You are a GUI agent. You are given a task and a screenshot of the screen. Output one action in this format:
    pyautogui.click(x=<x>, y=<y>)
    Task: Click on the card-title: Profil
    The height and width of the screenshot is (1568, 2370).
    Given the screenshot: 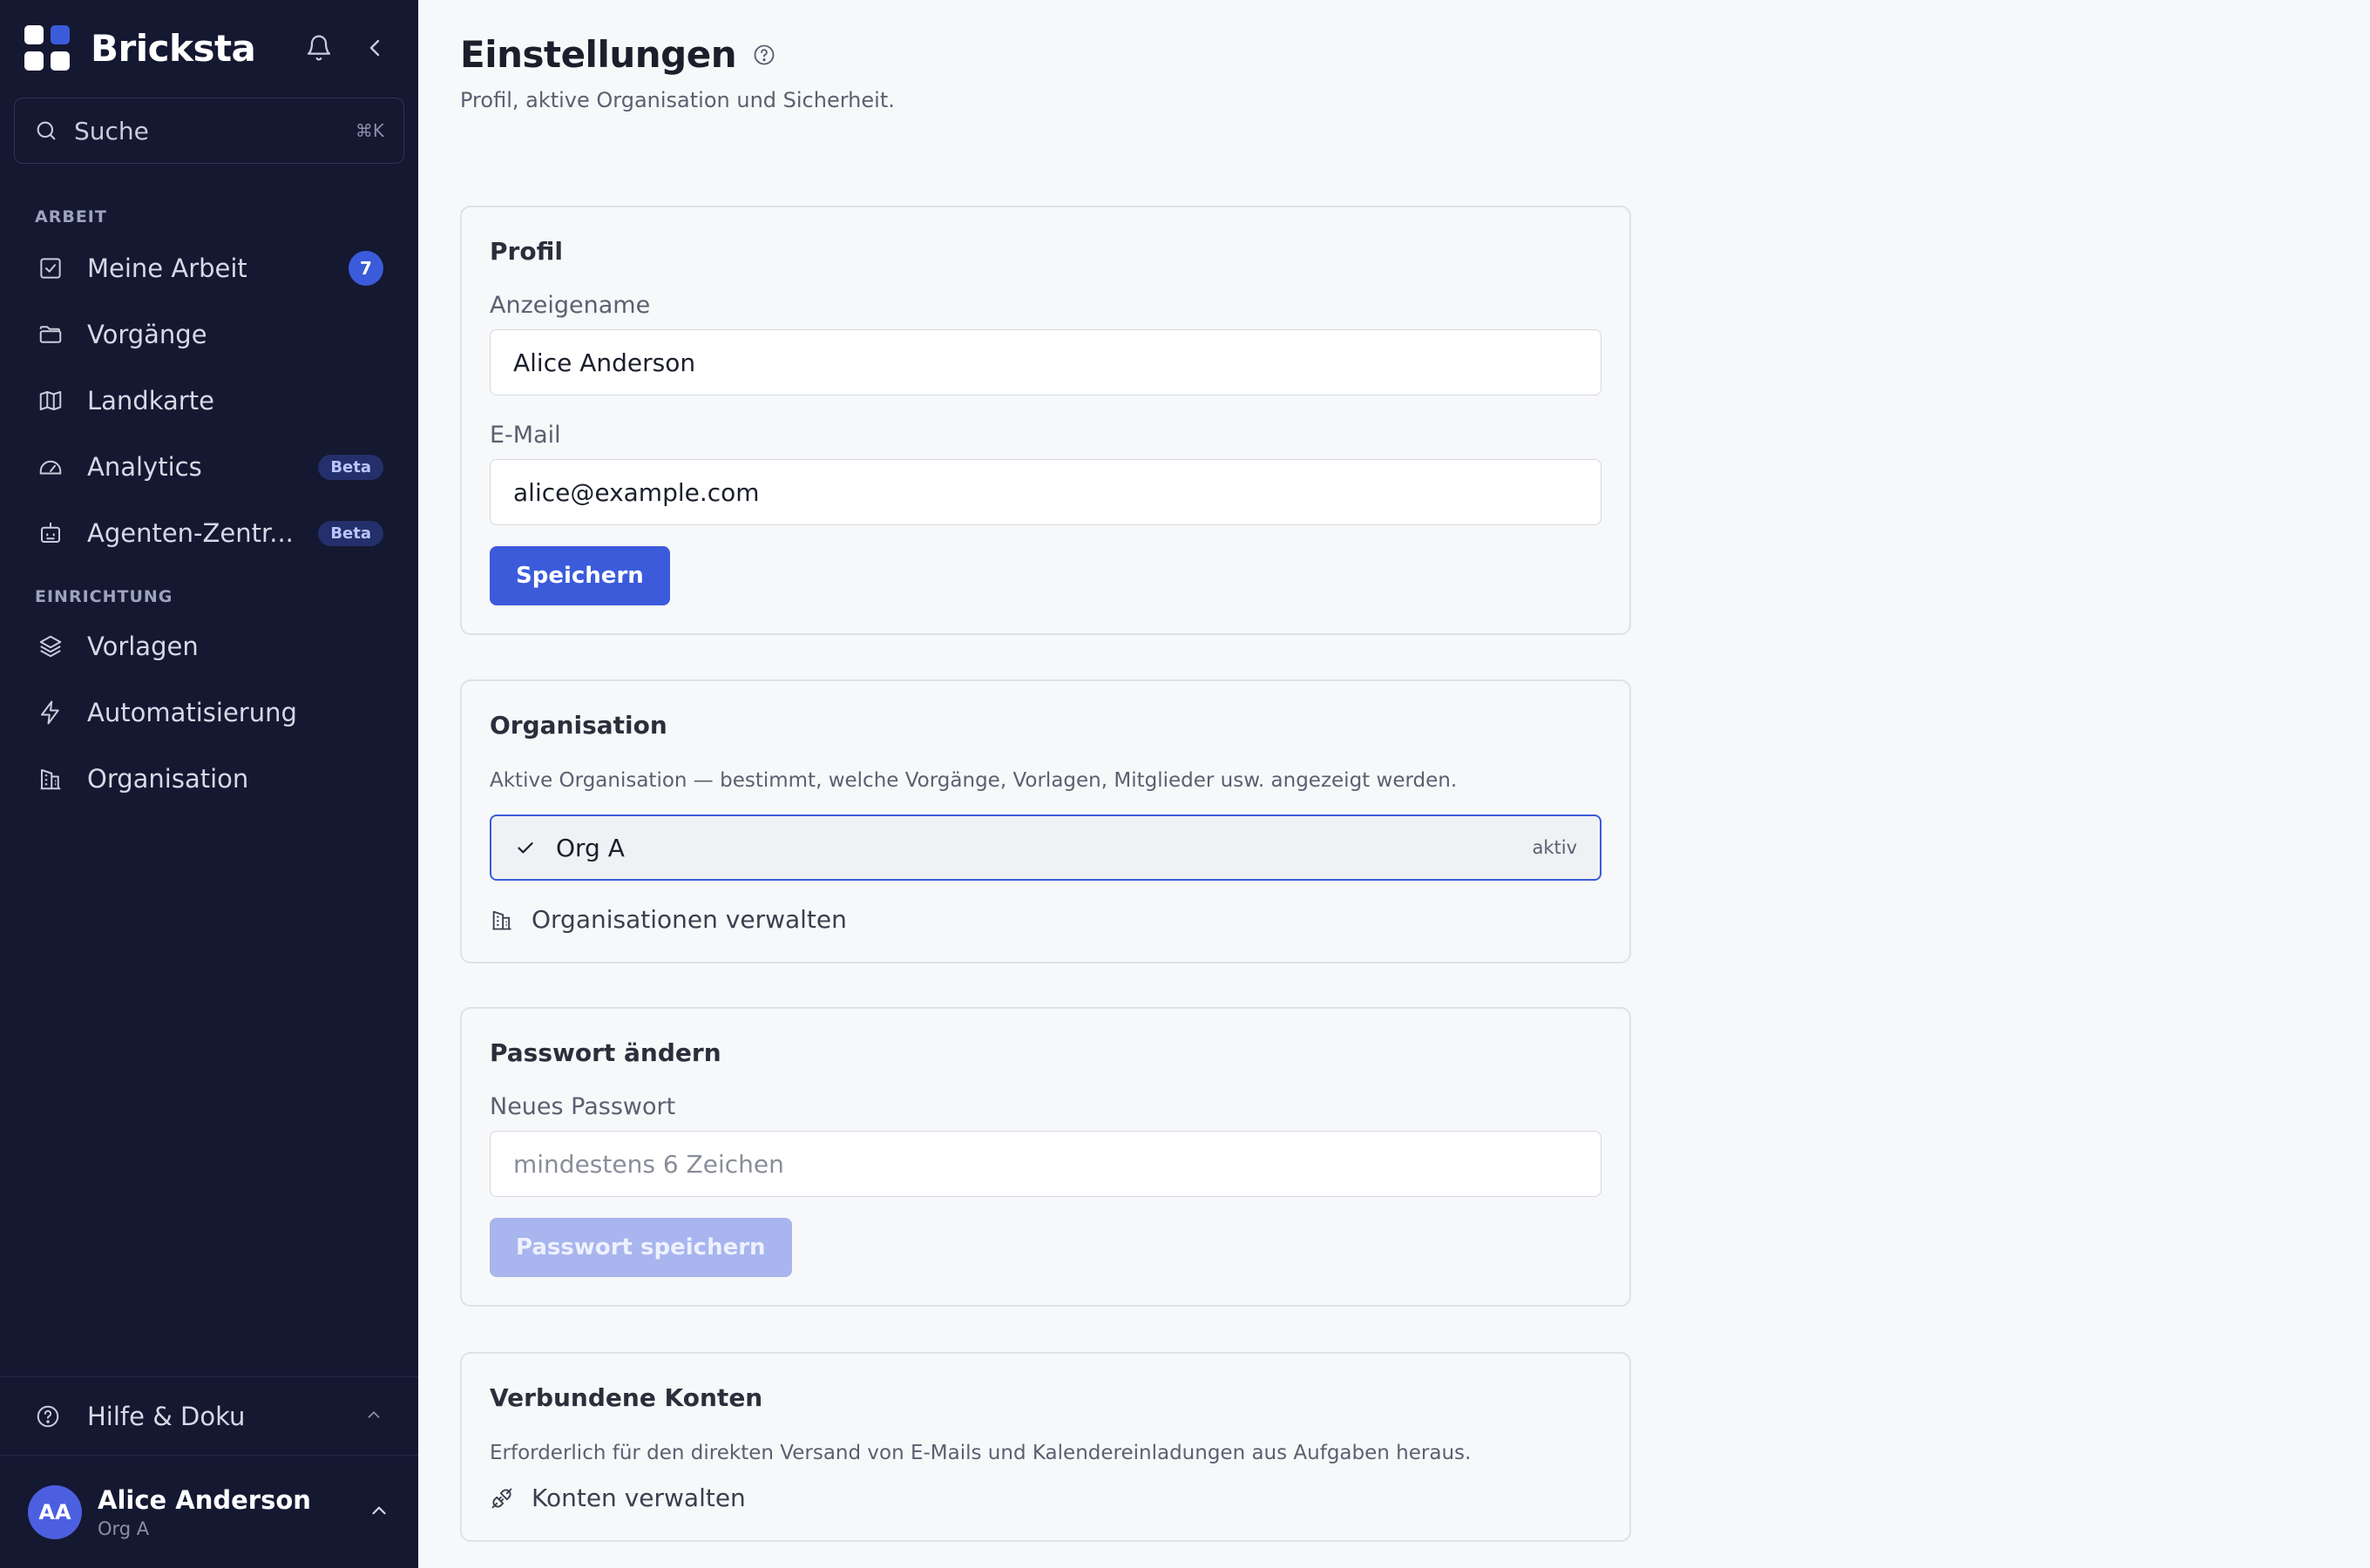 What is the action you would take?
    pyautogui.click(x=526, y=252)
    